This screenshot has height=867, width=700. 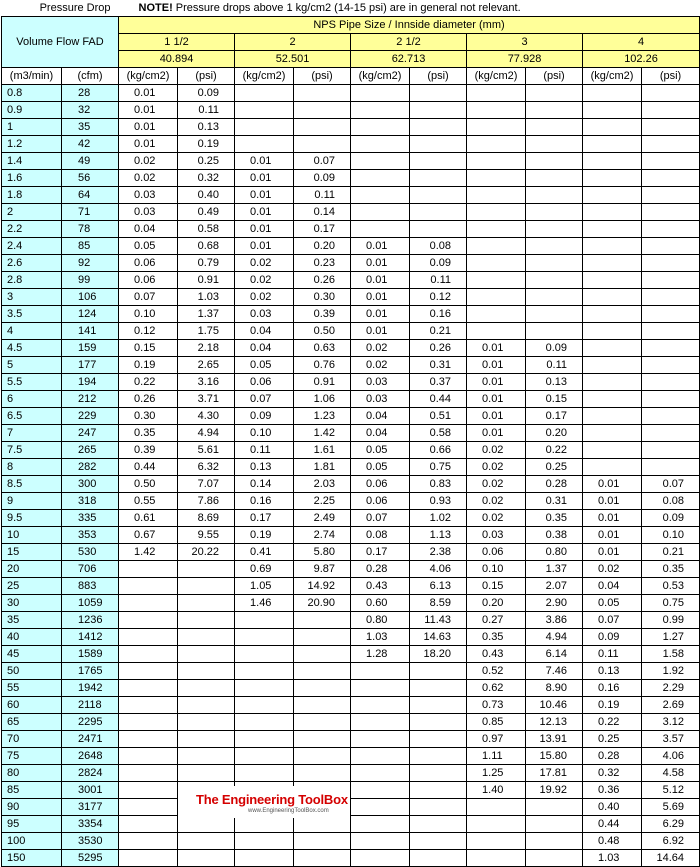 I want to click on table-row: 6 212 0.26 3.71 0.07 1.06 0.03 0.44 0.01 0.15, so click(x=350, y=399).